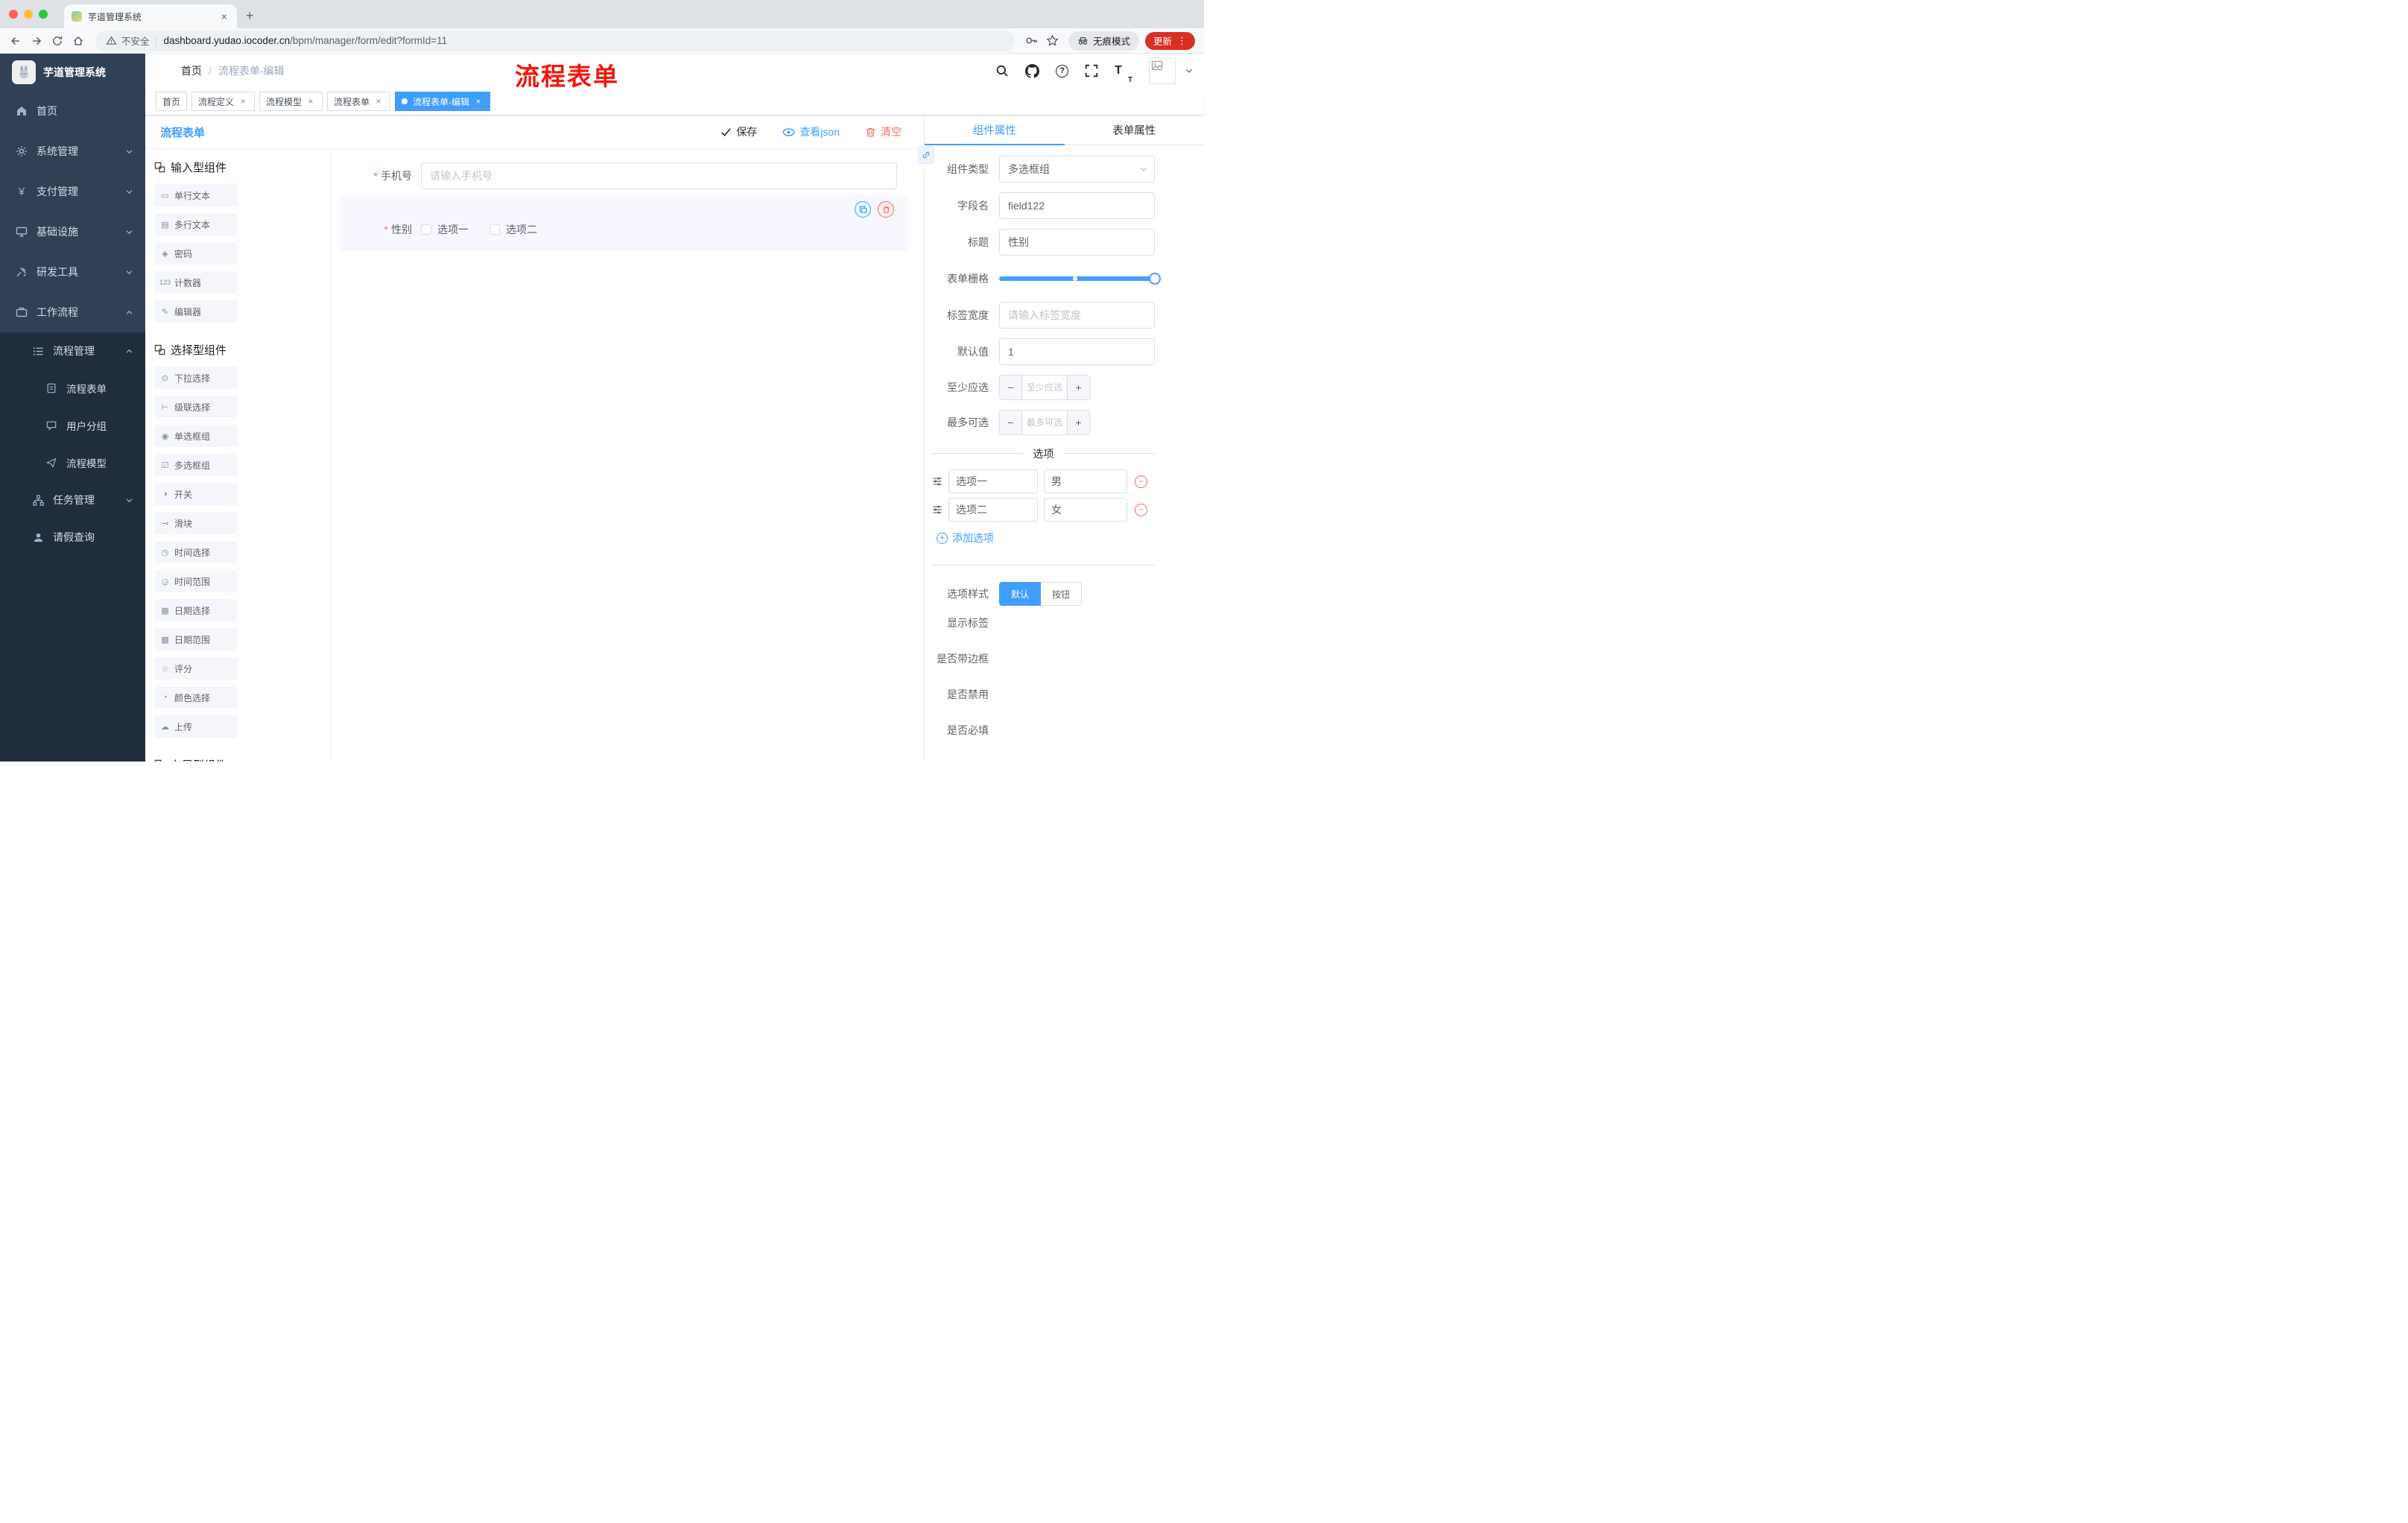 Image resolution: width=2408 pixels, height=1523 pixels. What do you see at coordinates (72, 192) in the screenshot?
I see `sidebar-item-payment: ¥ 支付管理` at bounding box center [72, 192].